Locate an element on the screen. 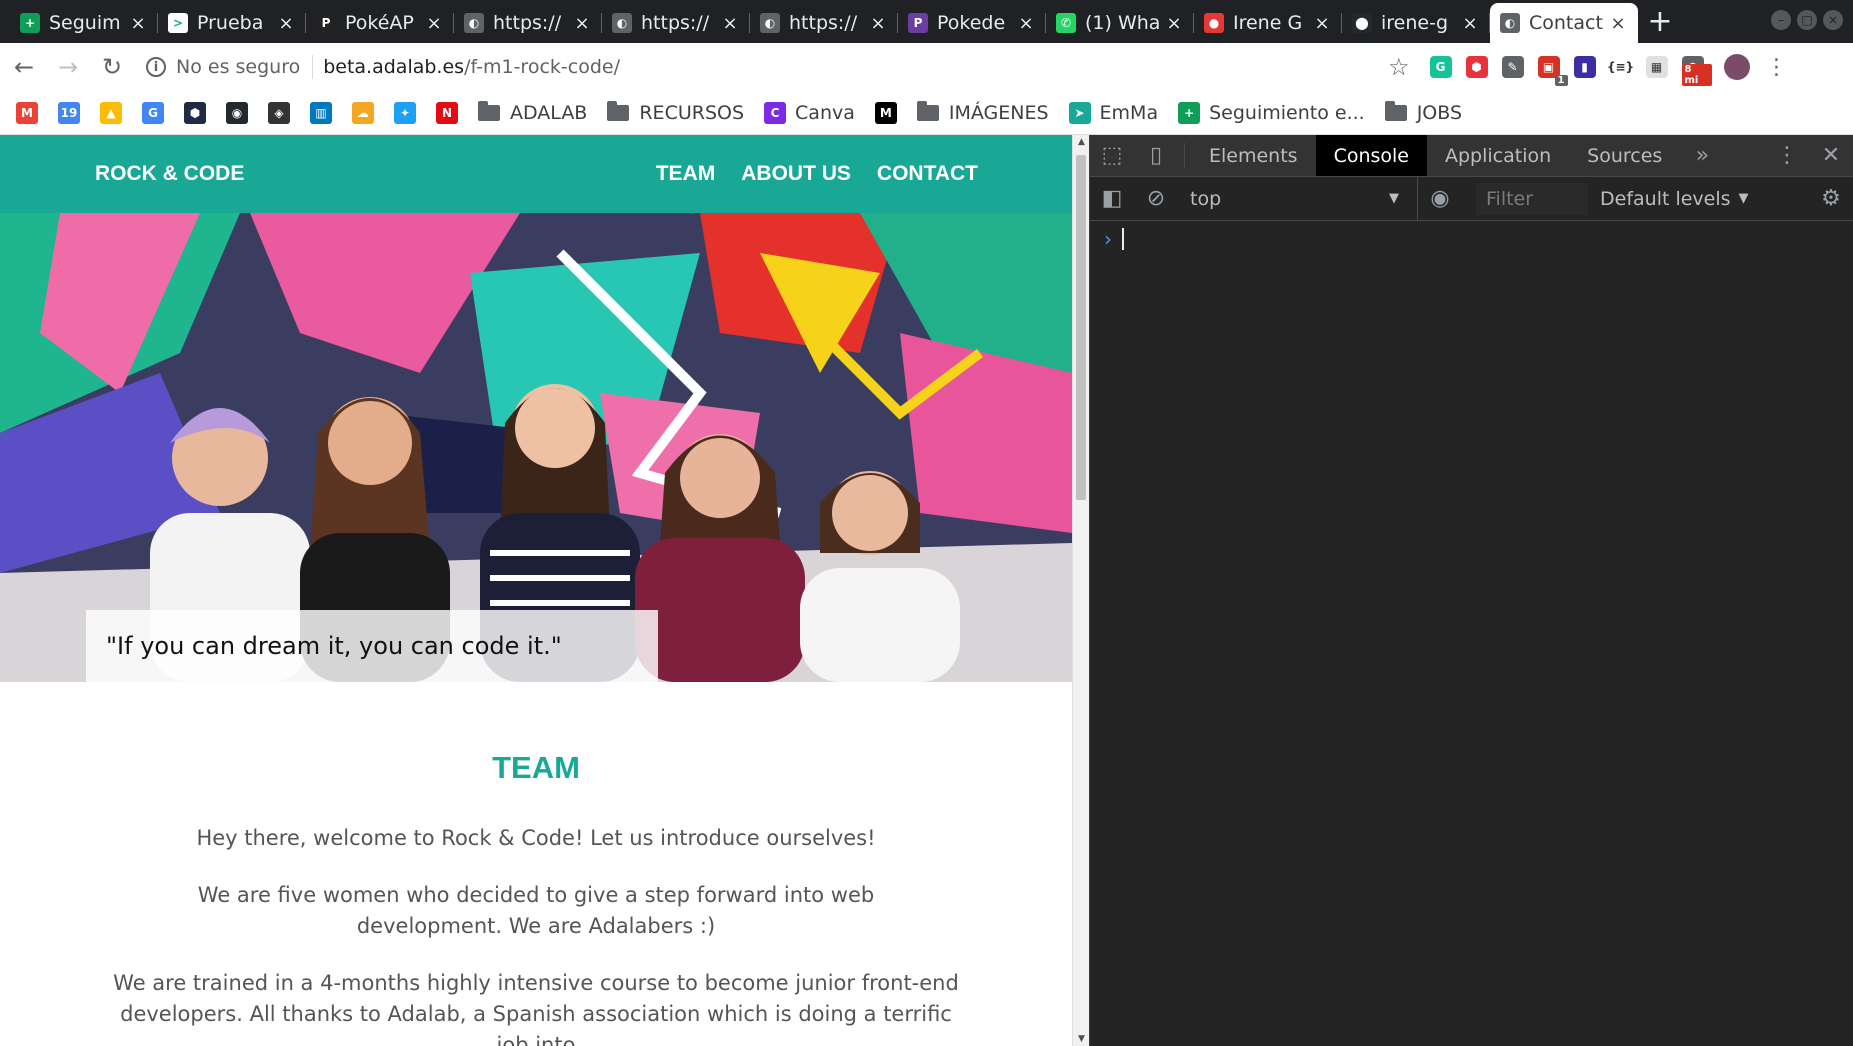 This screenshot has height=1046, width=1853. bookmark-item: ▥ is located at coordinates (321, 112).